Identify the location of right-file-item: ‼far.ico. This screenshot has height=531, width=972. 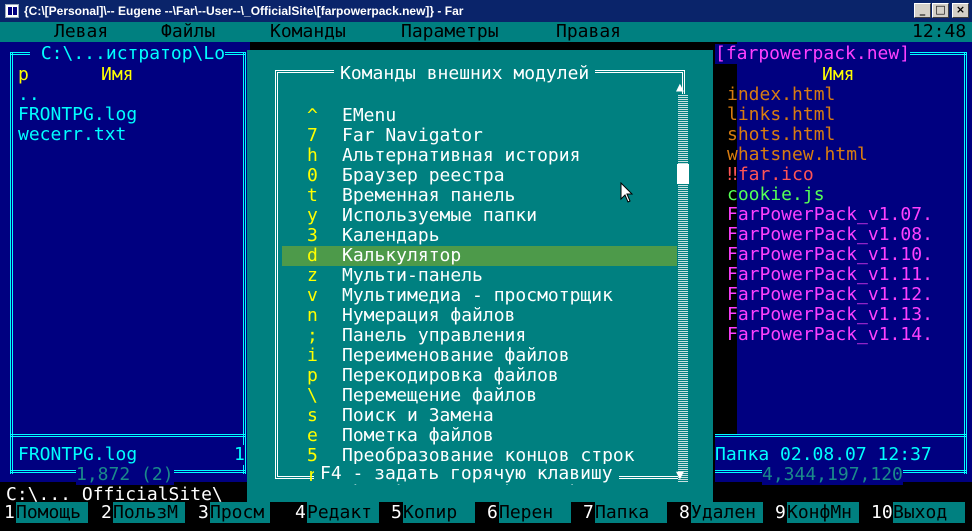
(770, 175).